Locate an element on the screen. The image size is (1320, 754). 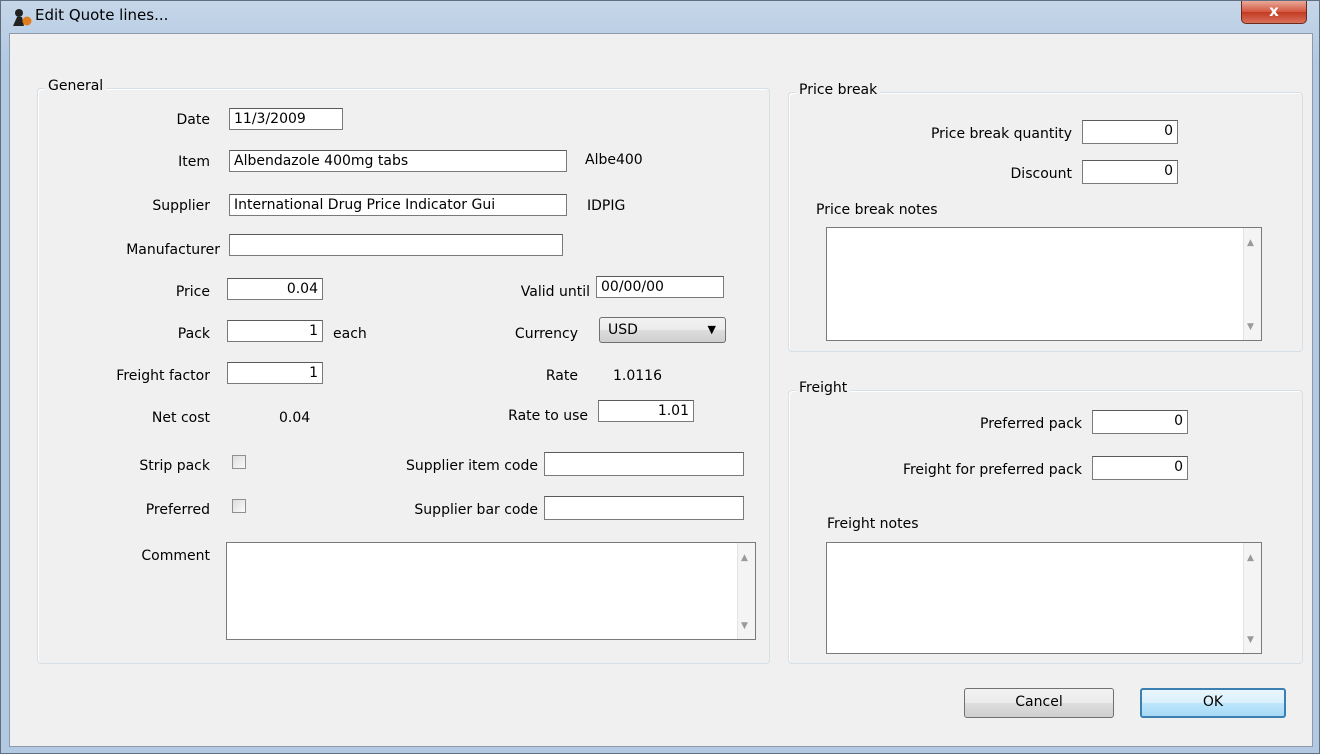
item-label: Item is located at coordinates (194, 162).